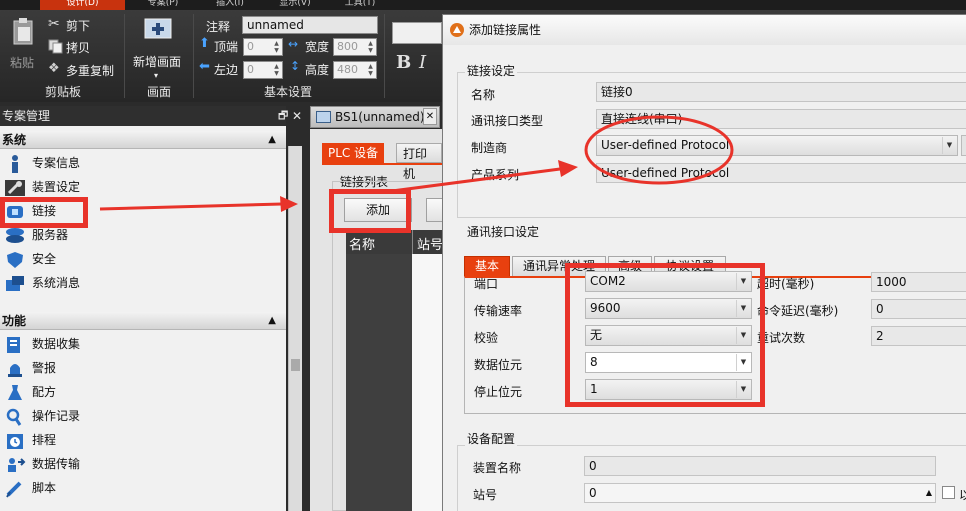  What do you see at coordinates (659, 150) in the screenshot?
I see `annotation-ellipse-manufacturer` at bounding box center [659, 150].